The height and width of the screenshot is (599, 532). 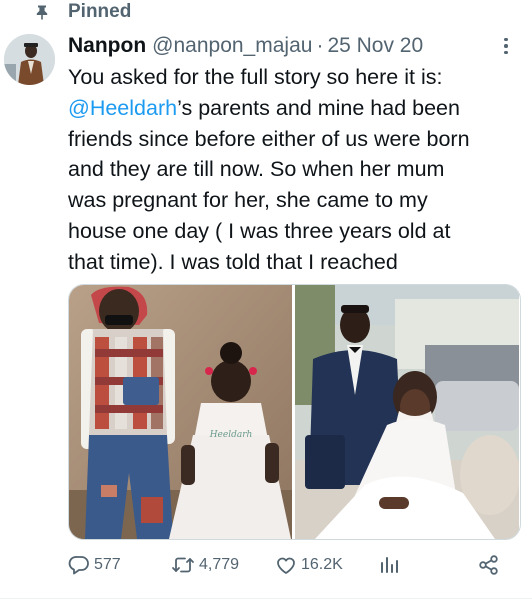 What do you see at coordinates (183, 565) in the screenshot?
I see `retweet-icon` at bounding box center [183, 565].